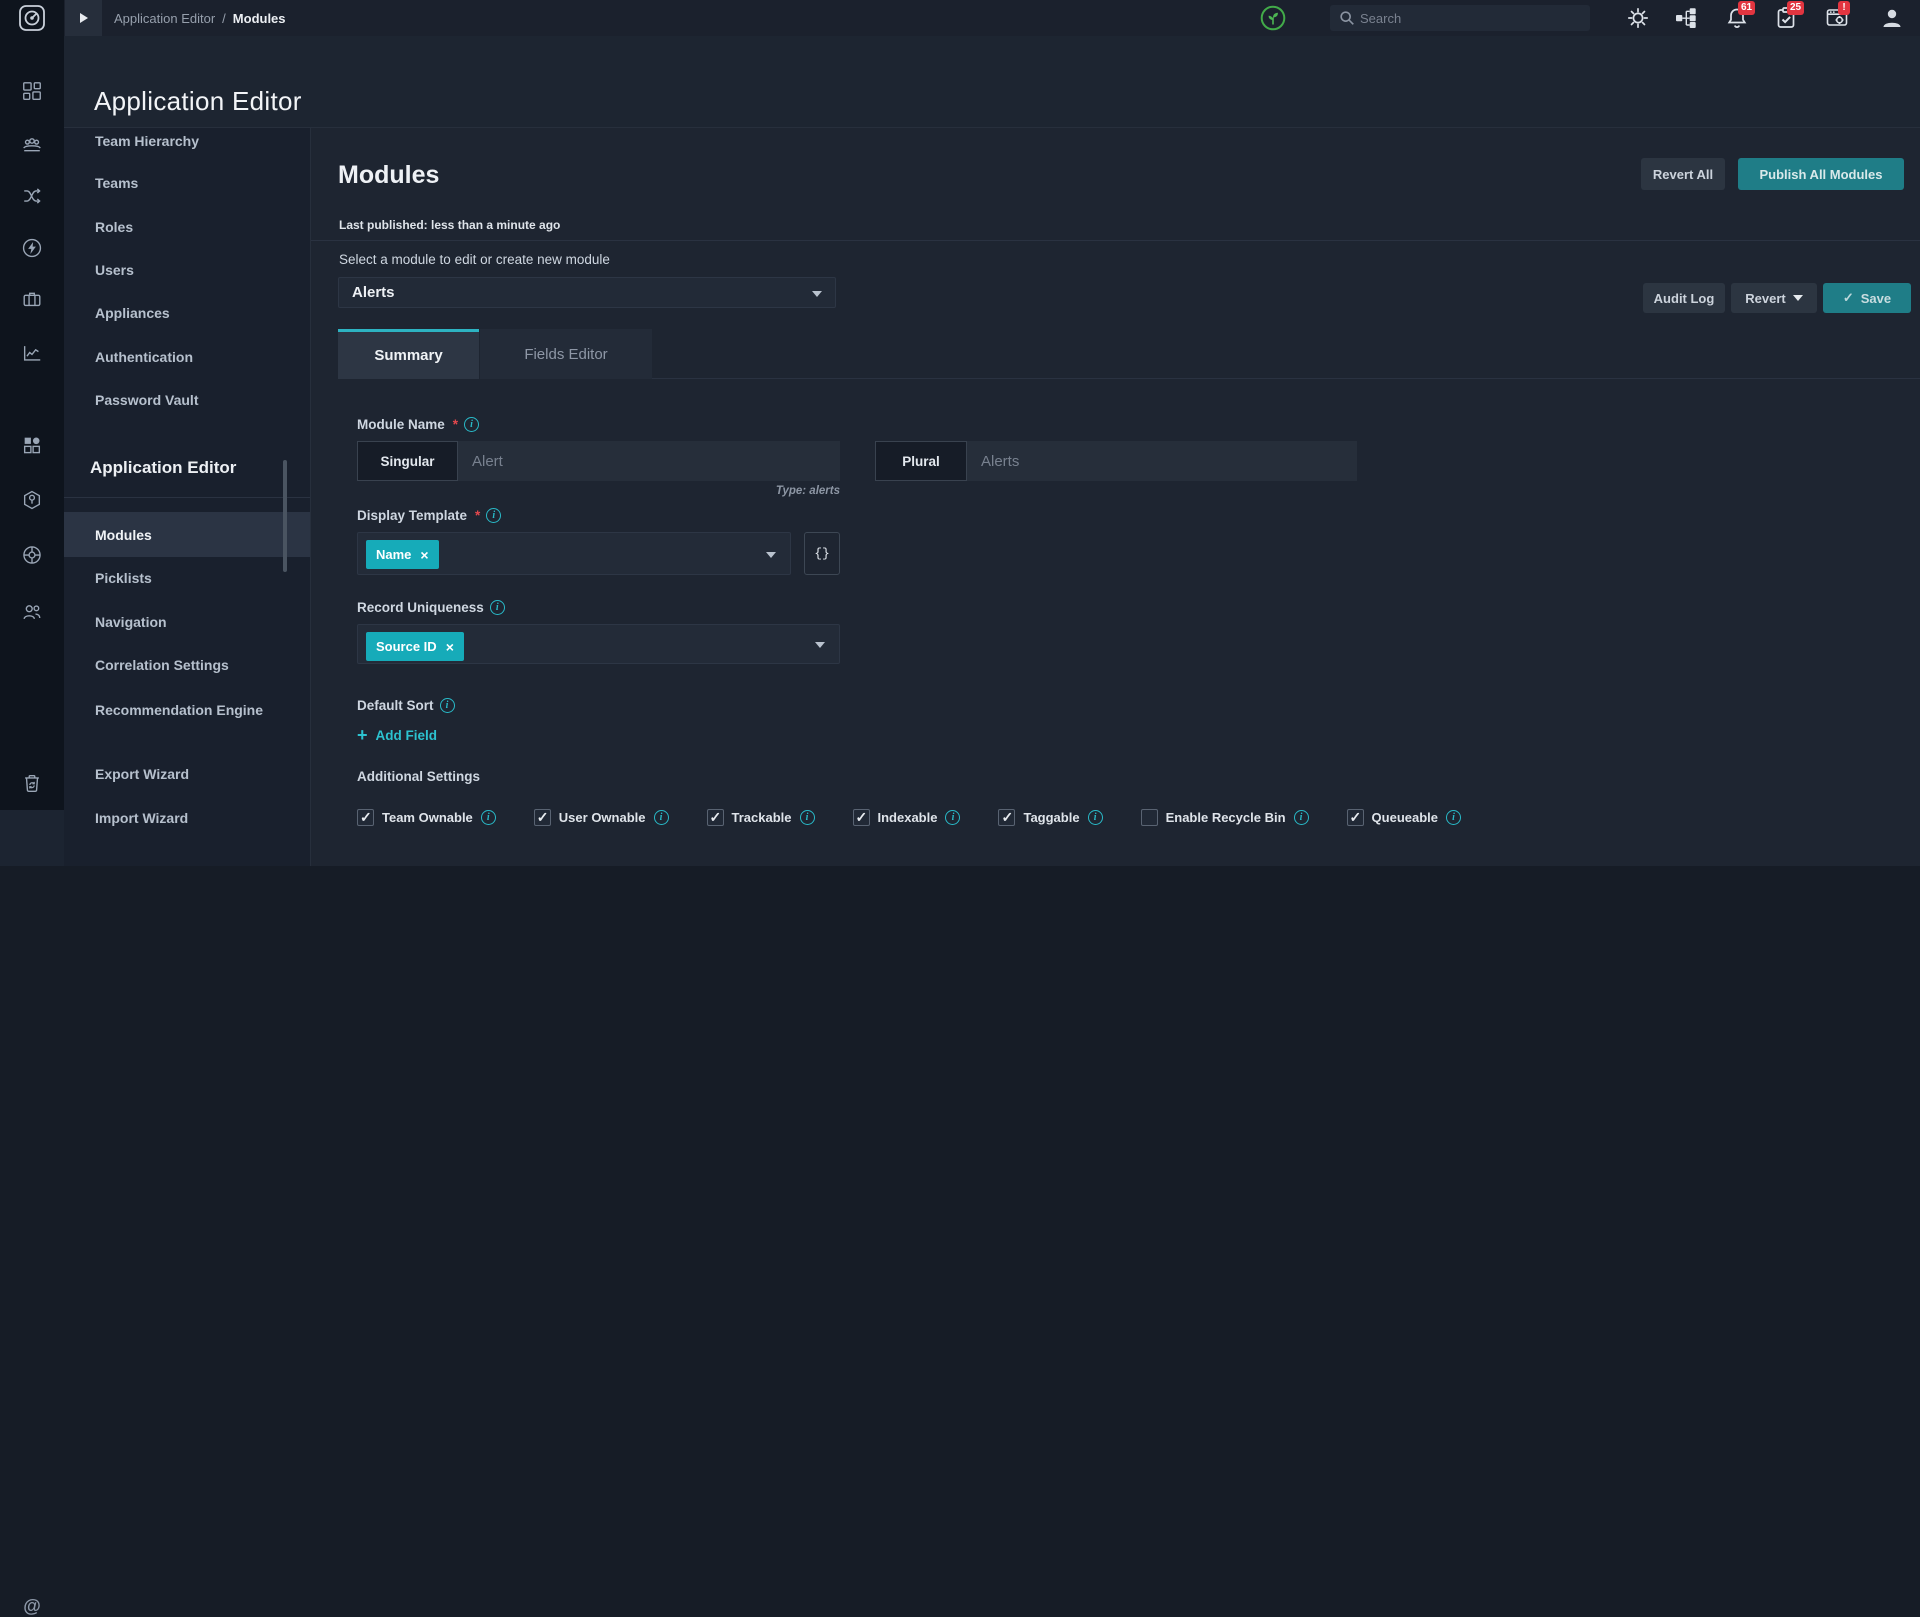 The width and height of the screenshot is (1920, 1617). Describe the element at coordinates (992, 82) in the screenshot. I see `page-title-band: Application Editor` at that location.